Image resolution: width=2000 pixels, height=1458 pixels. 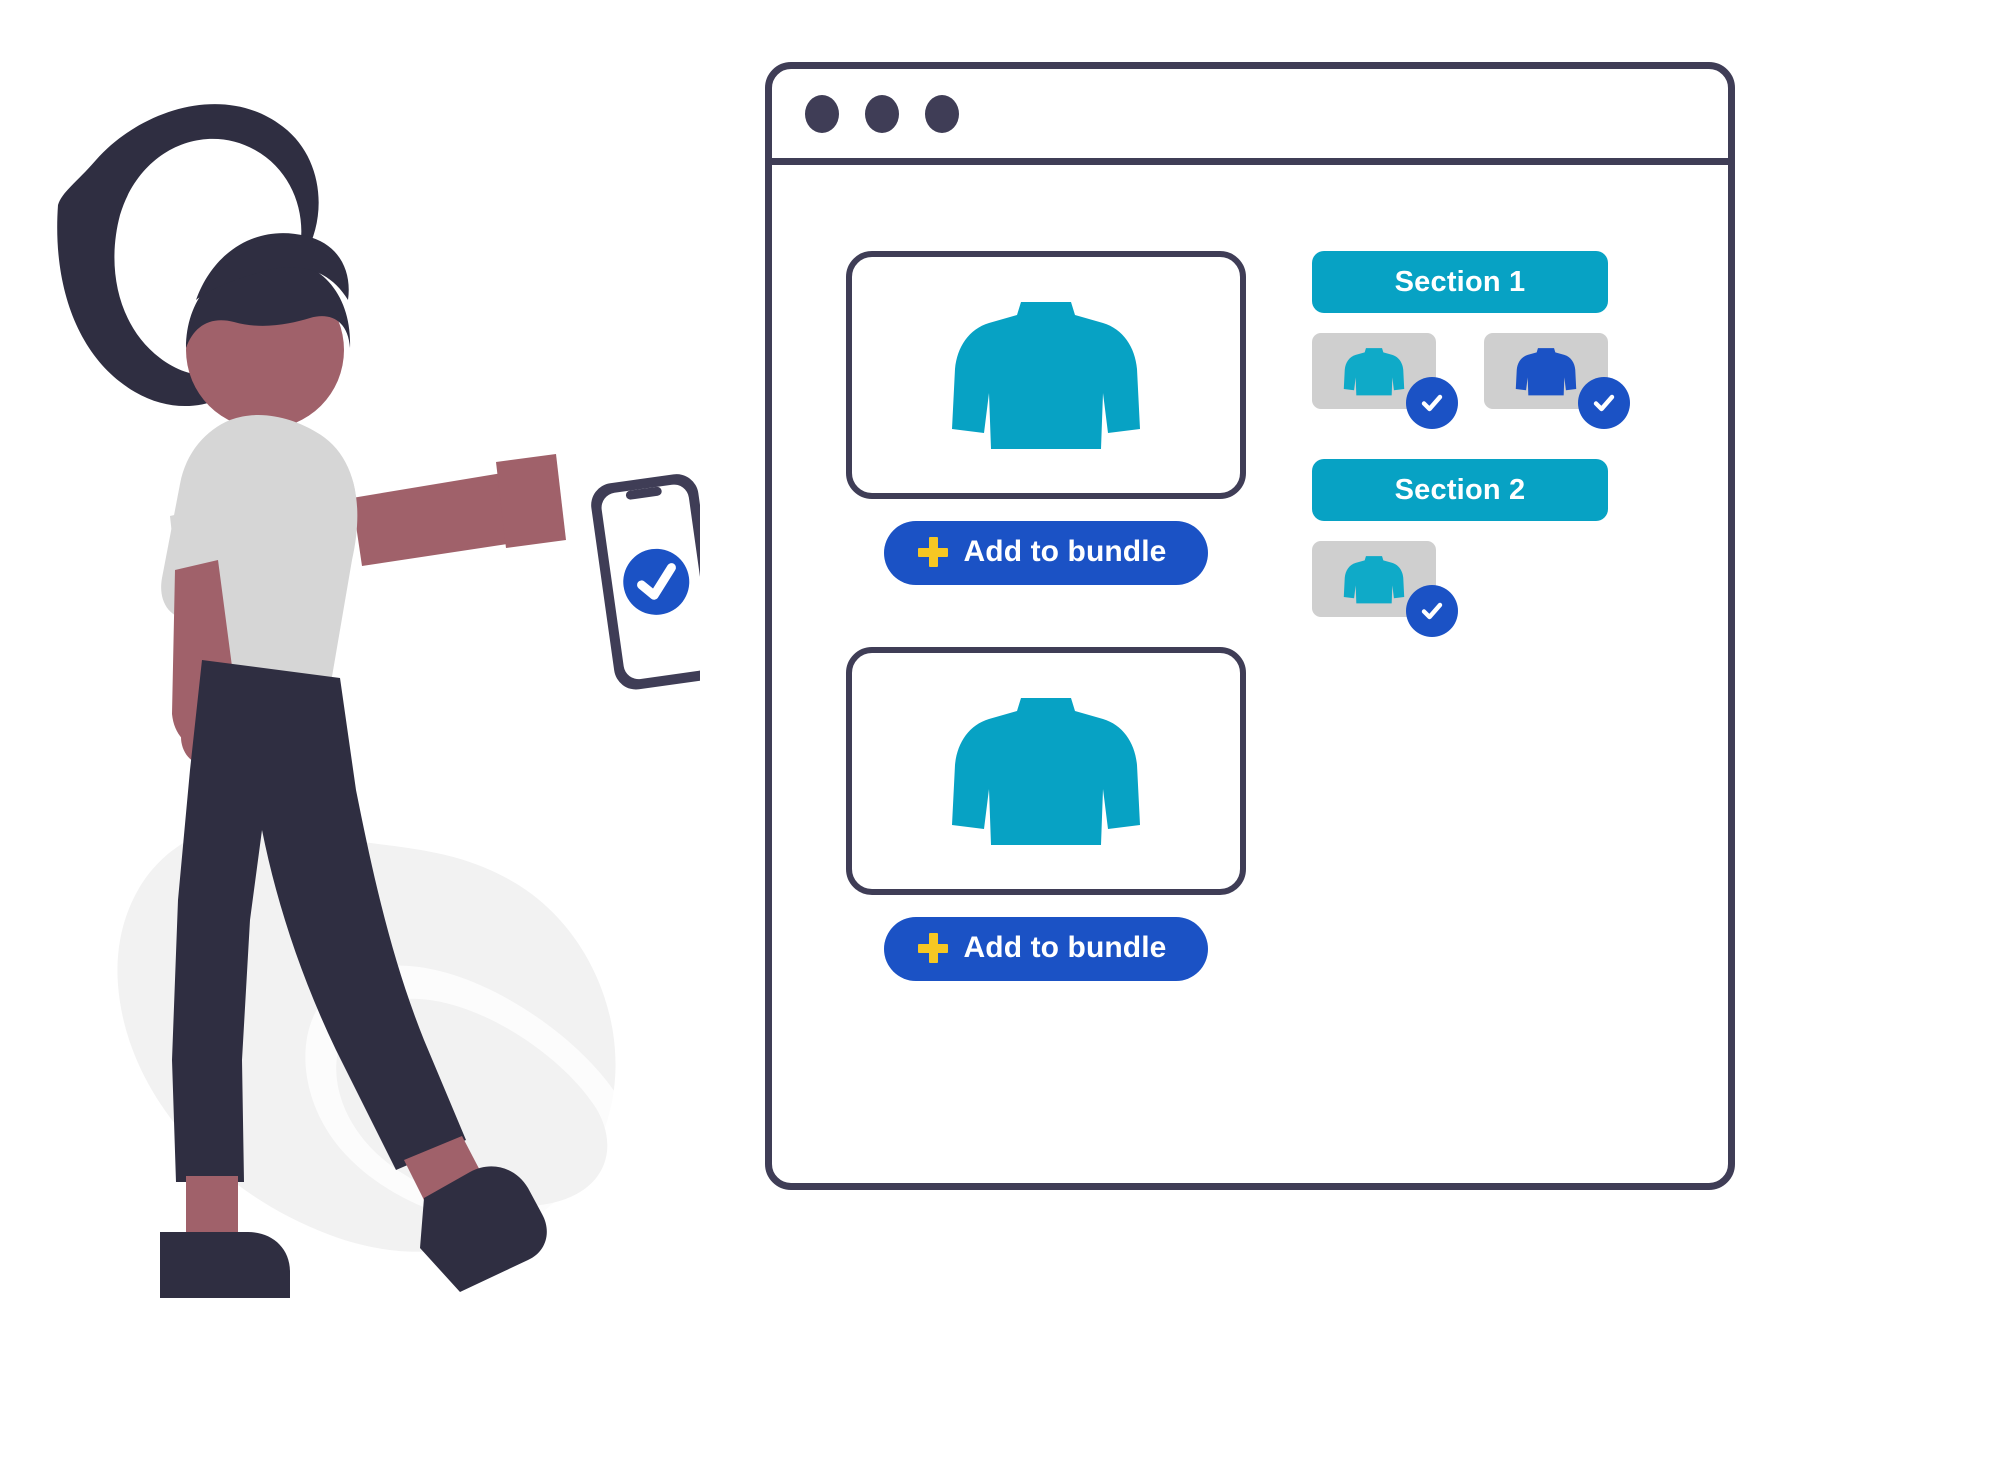 I want to click on section-badge-2: Section 2, so click(x=1460, y=490).